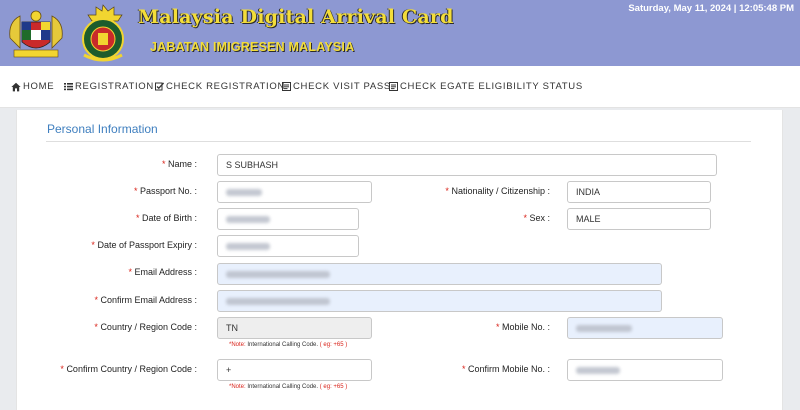  Describe the element at coordinates (39, 86) in the screenshot. I see `nav-home-label: HOME` at that location.